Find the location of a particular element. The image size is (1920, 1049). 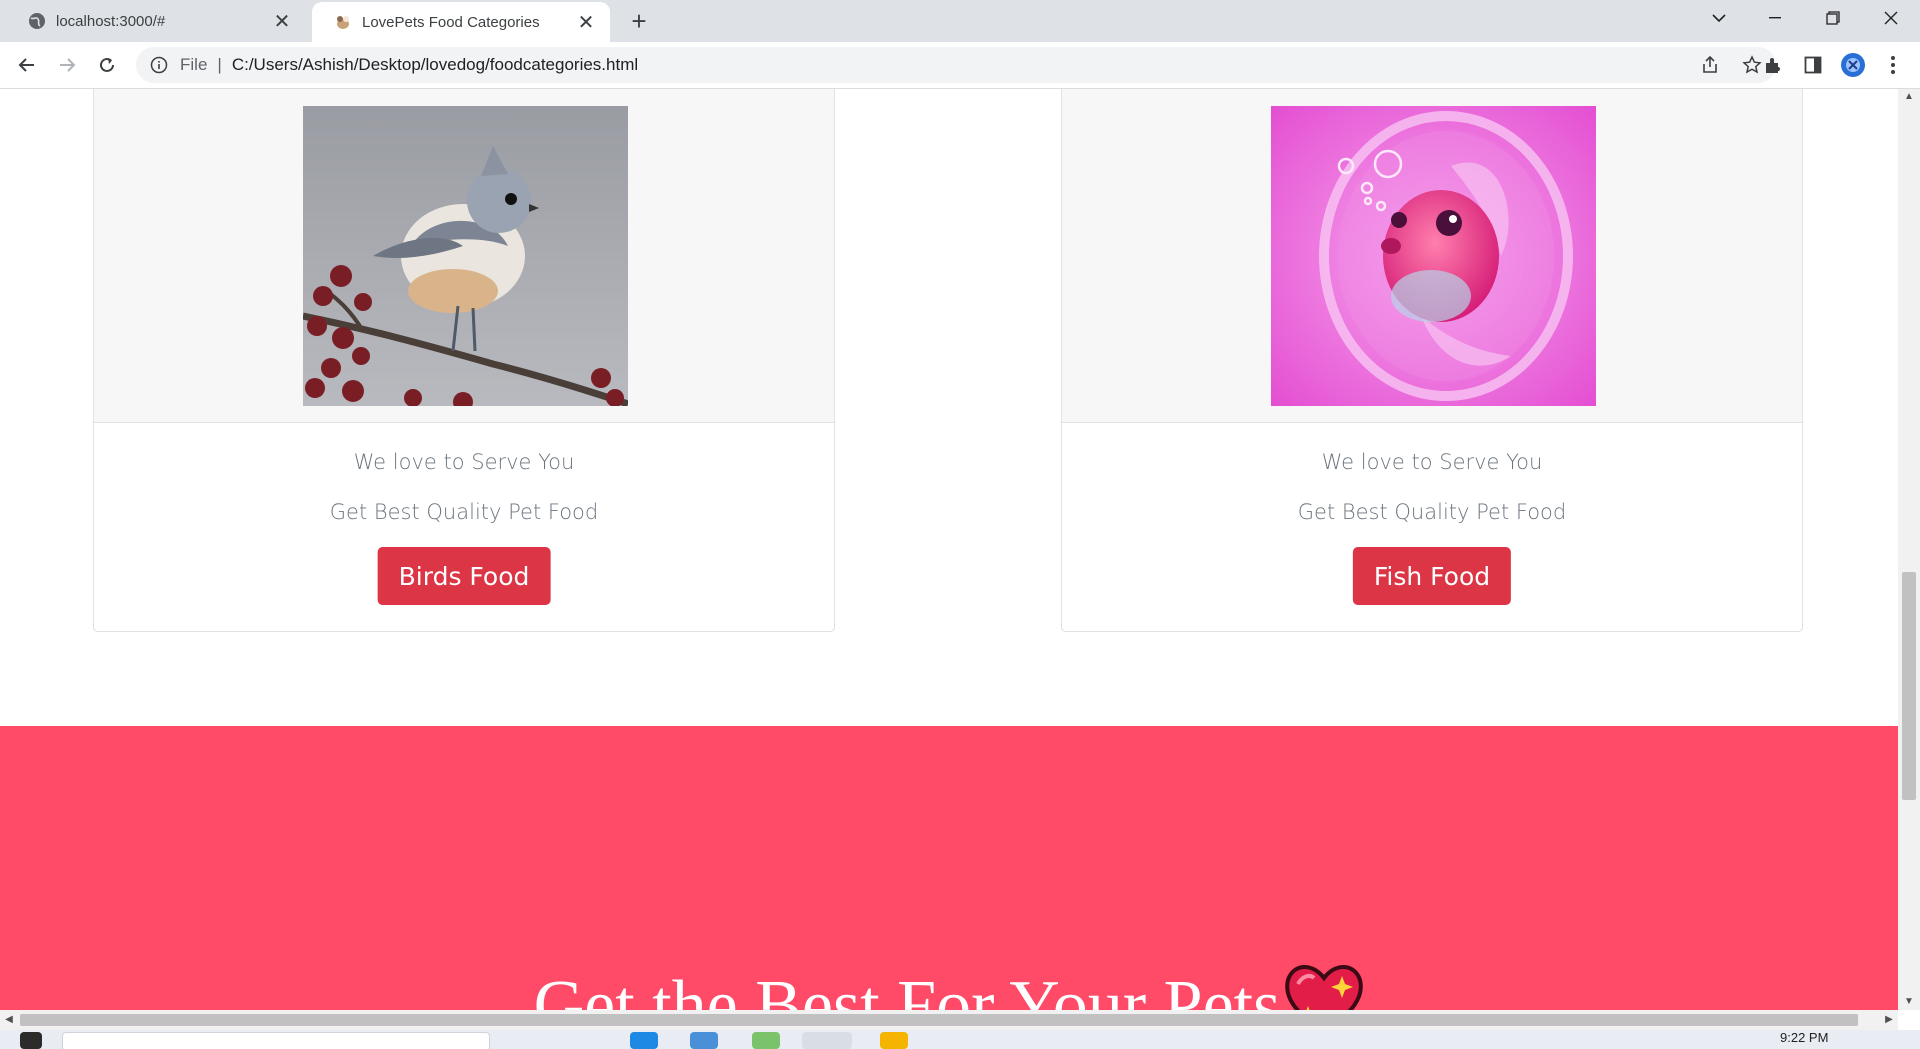

back-button is located at coordinates (27, 65).